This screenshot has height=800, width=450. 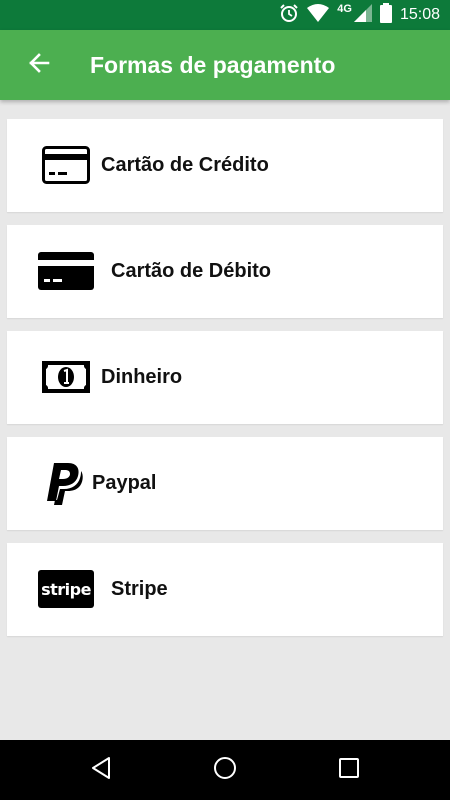 I want to click on stripe-logo-text: stripe, so click(x=66, y=589).